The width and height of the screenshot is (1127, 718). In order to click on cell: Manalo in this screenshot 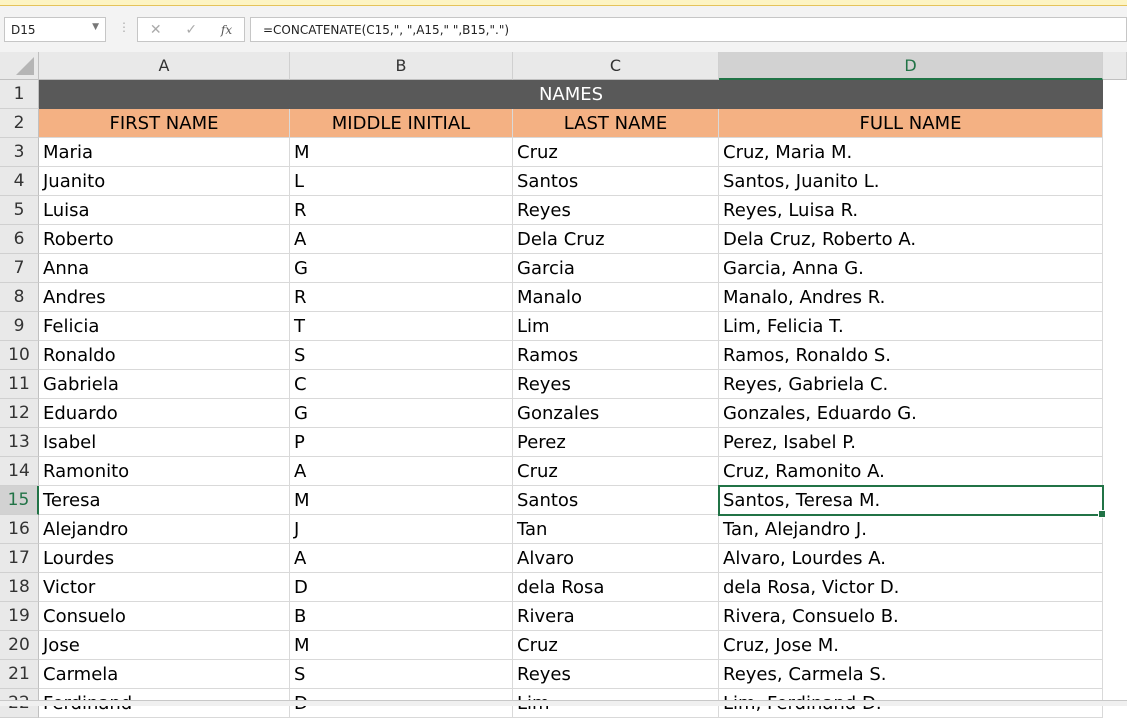, I will do `click(616, 297)`.